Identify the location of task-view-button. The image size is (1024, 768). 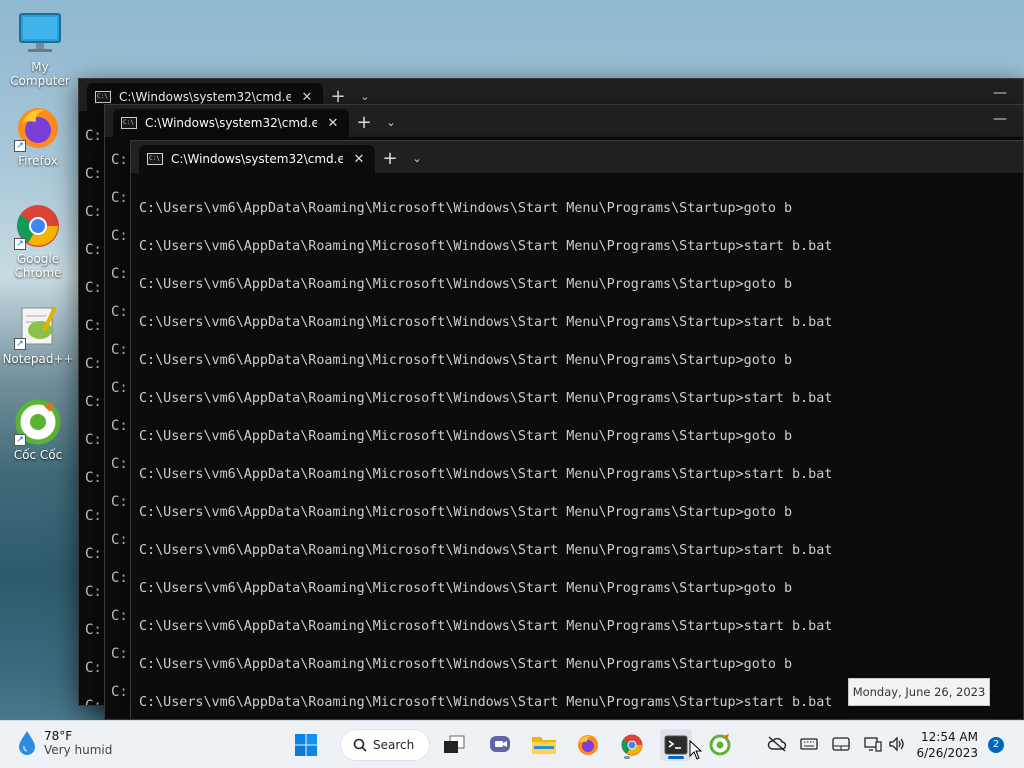
(454, 745).